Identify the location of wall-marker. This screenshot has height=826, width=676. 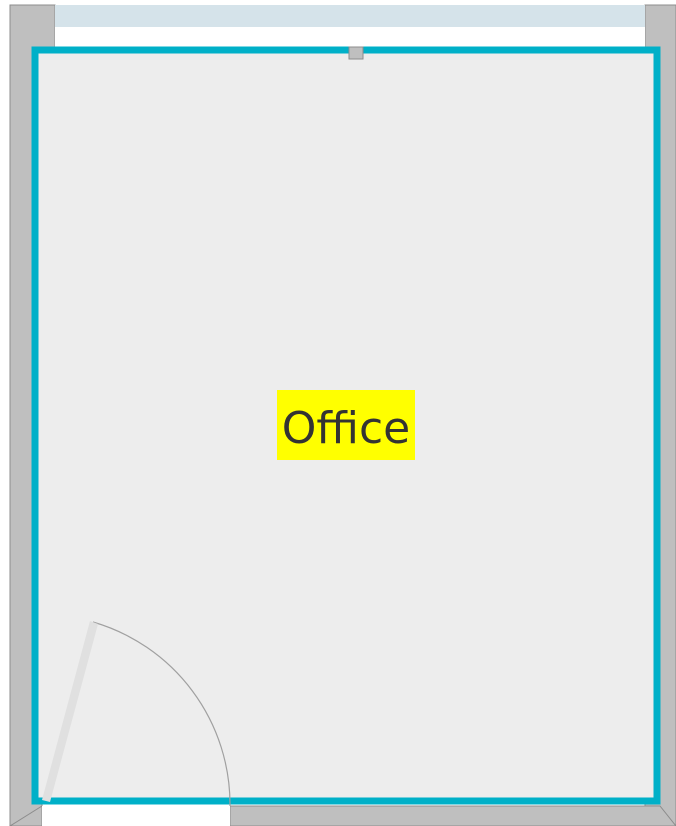
(356, 53).